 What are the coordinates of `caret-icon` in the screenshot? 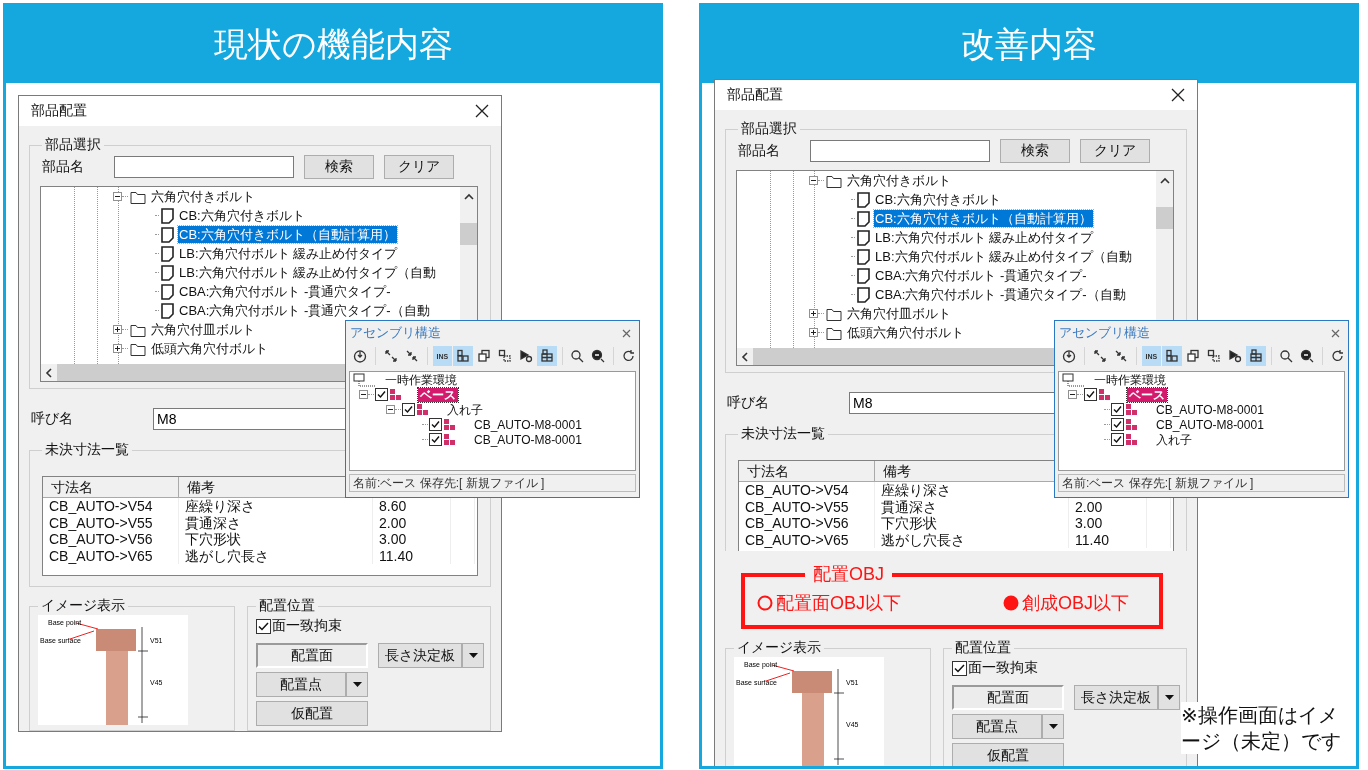 It's located at (357, 684).